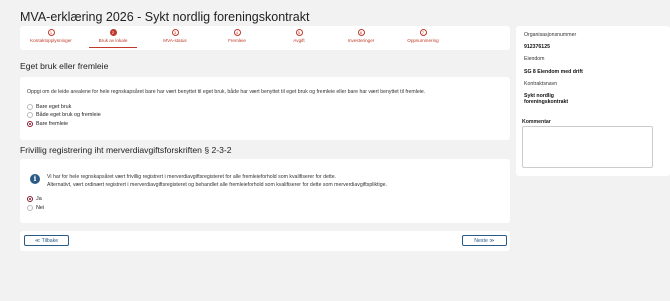 The height and width of the screenshot is (301, 670). Describe the element at coordinates (536, 122) in the screenshot. I see `comment-label: Kommentar` at that location.